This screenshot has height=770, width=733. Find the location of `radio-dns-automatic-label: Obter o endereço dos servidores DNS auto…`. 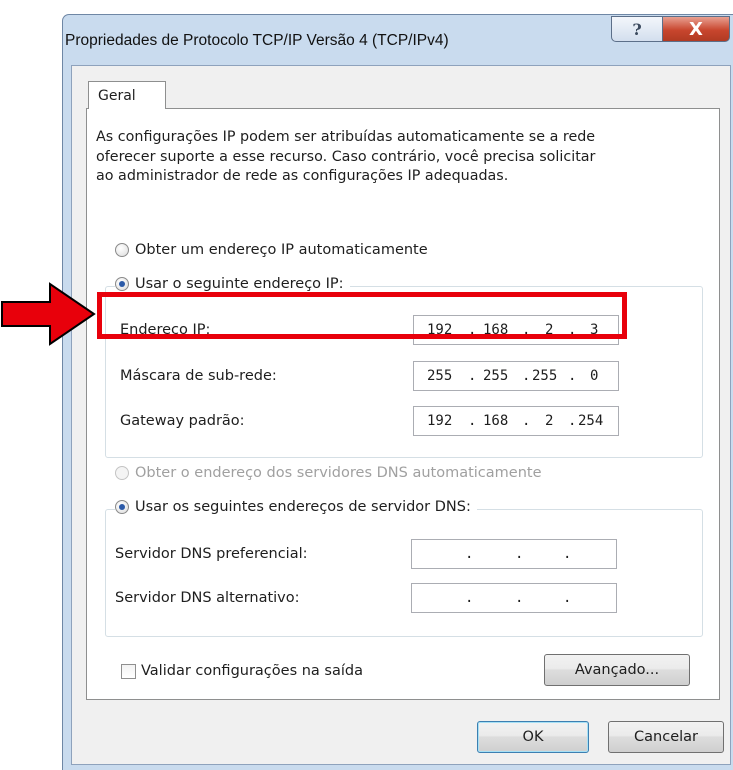

radio-dns-automatic-label: Obter o endereço dos servidores DNS auto… is located at coordinates (338, 473).